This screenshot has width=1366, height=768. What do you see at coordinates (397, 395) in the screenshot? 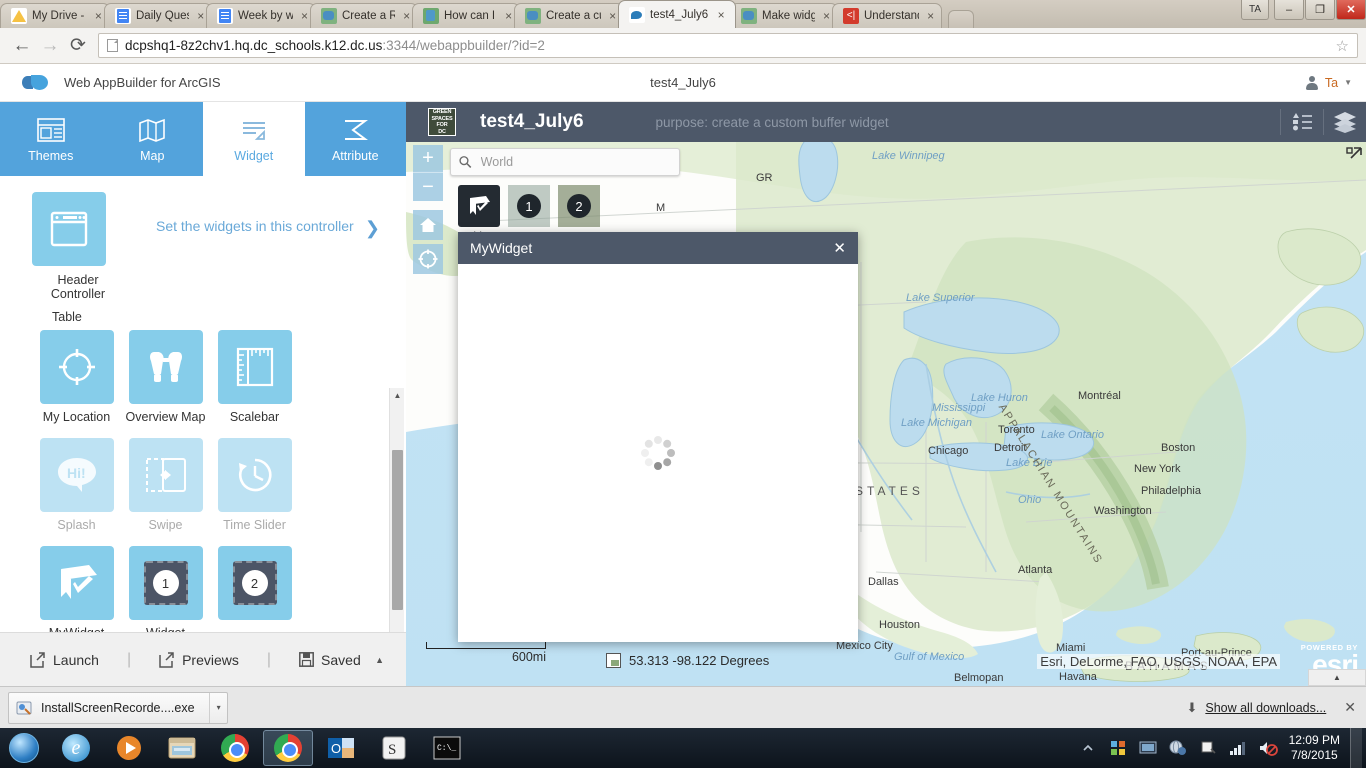
I see `scroll-up-arrow-icon: ▲` at bounding box center [397, 395].